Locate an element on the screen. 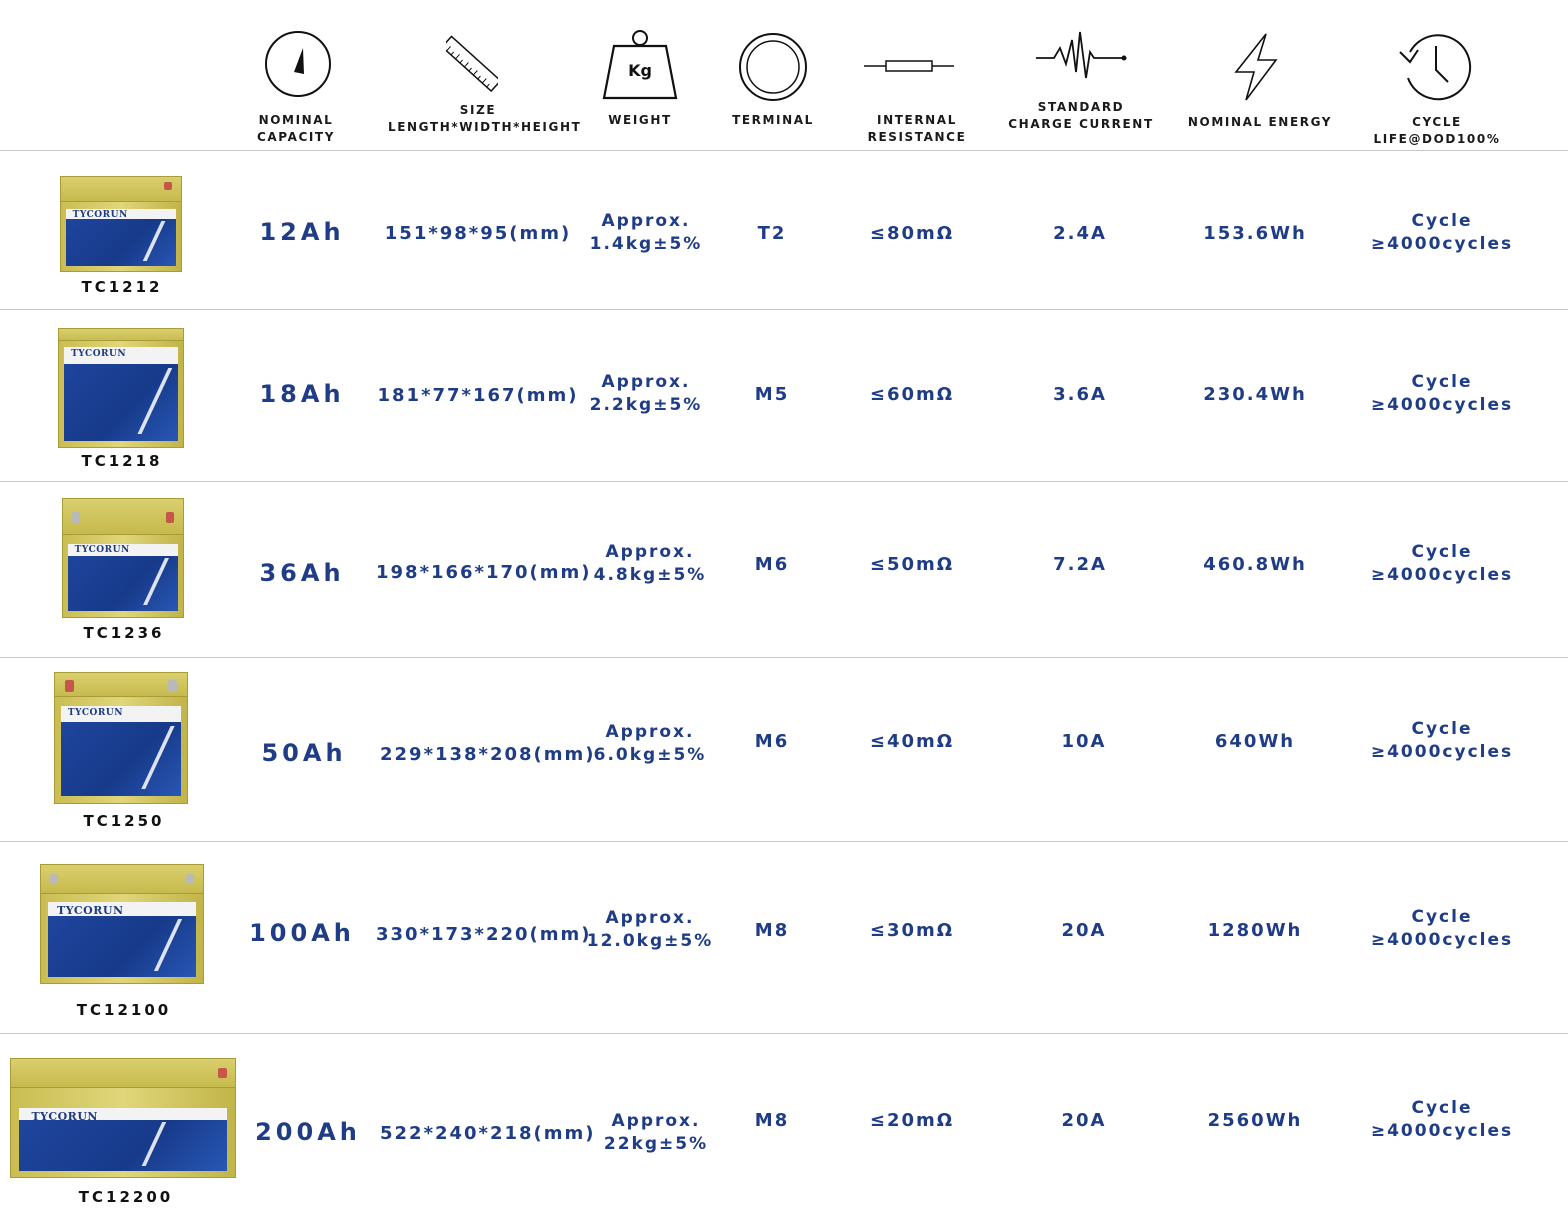 The width and height of the screenshot is (1568, 1220). terminal-value: T2 is located at coordinates (772, 233).